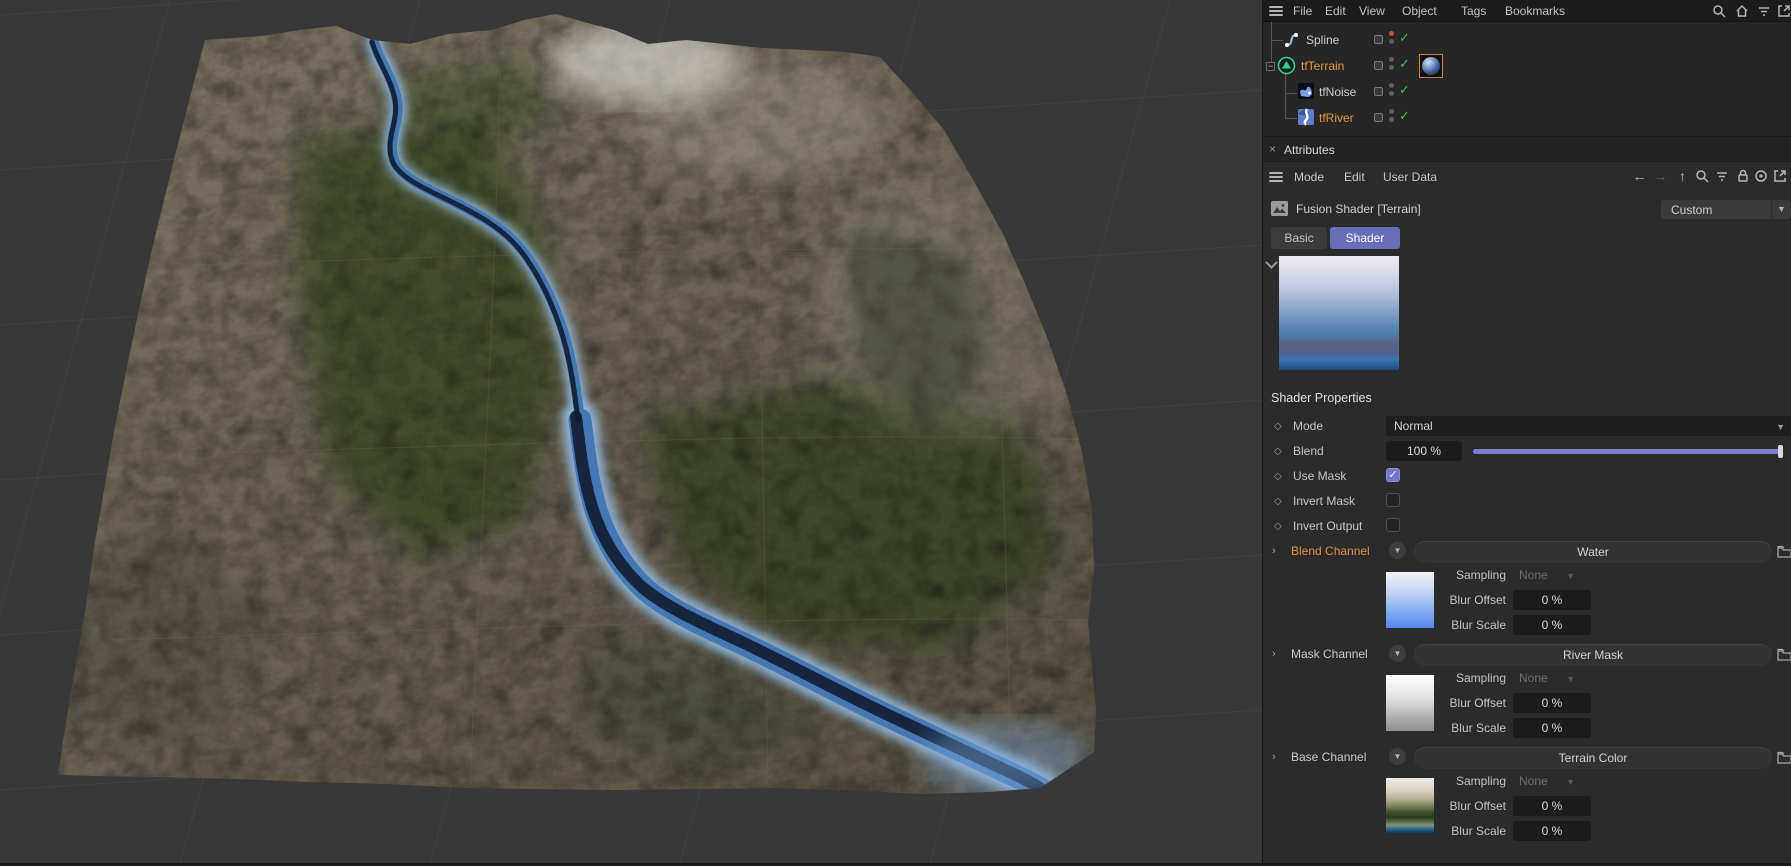 The width and height of the screenshot is (1791, 866). What do you see at coordinates (1410, 600) in the screenshot?
I see `blend-channel-thumbnail` at bounding box center [1410, 600].